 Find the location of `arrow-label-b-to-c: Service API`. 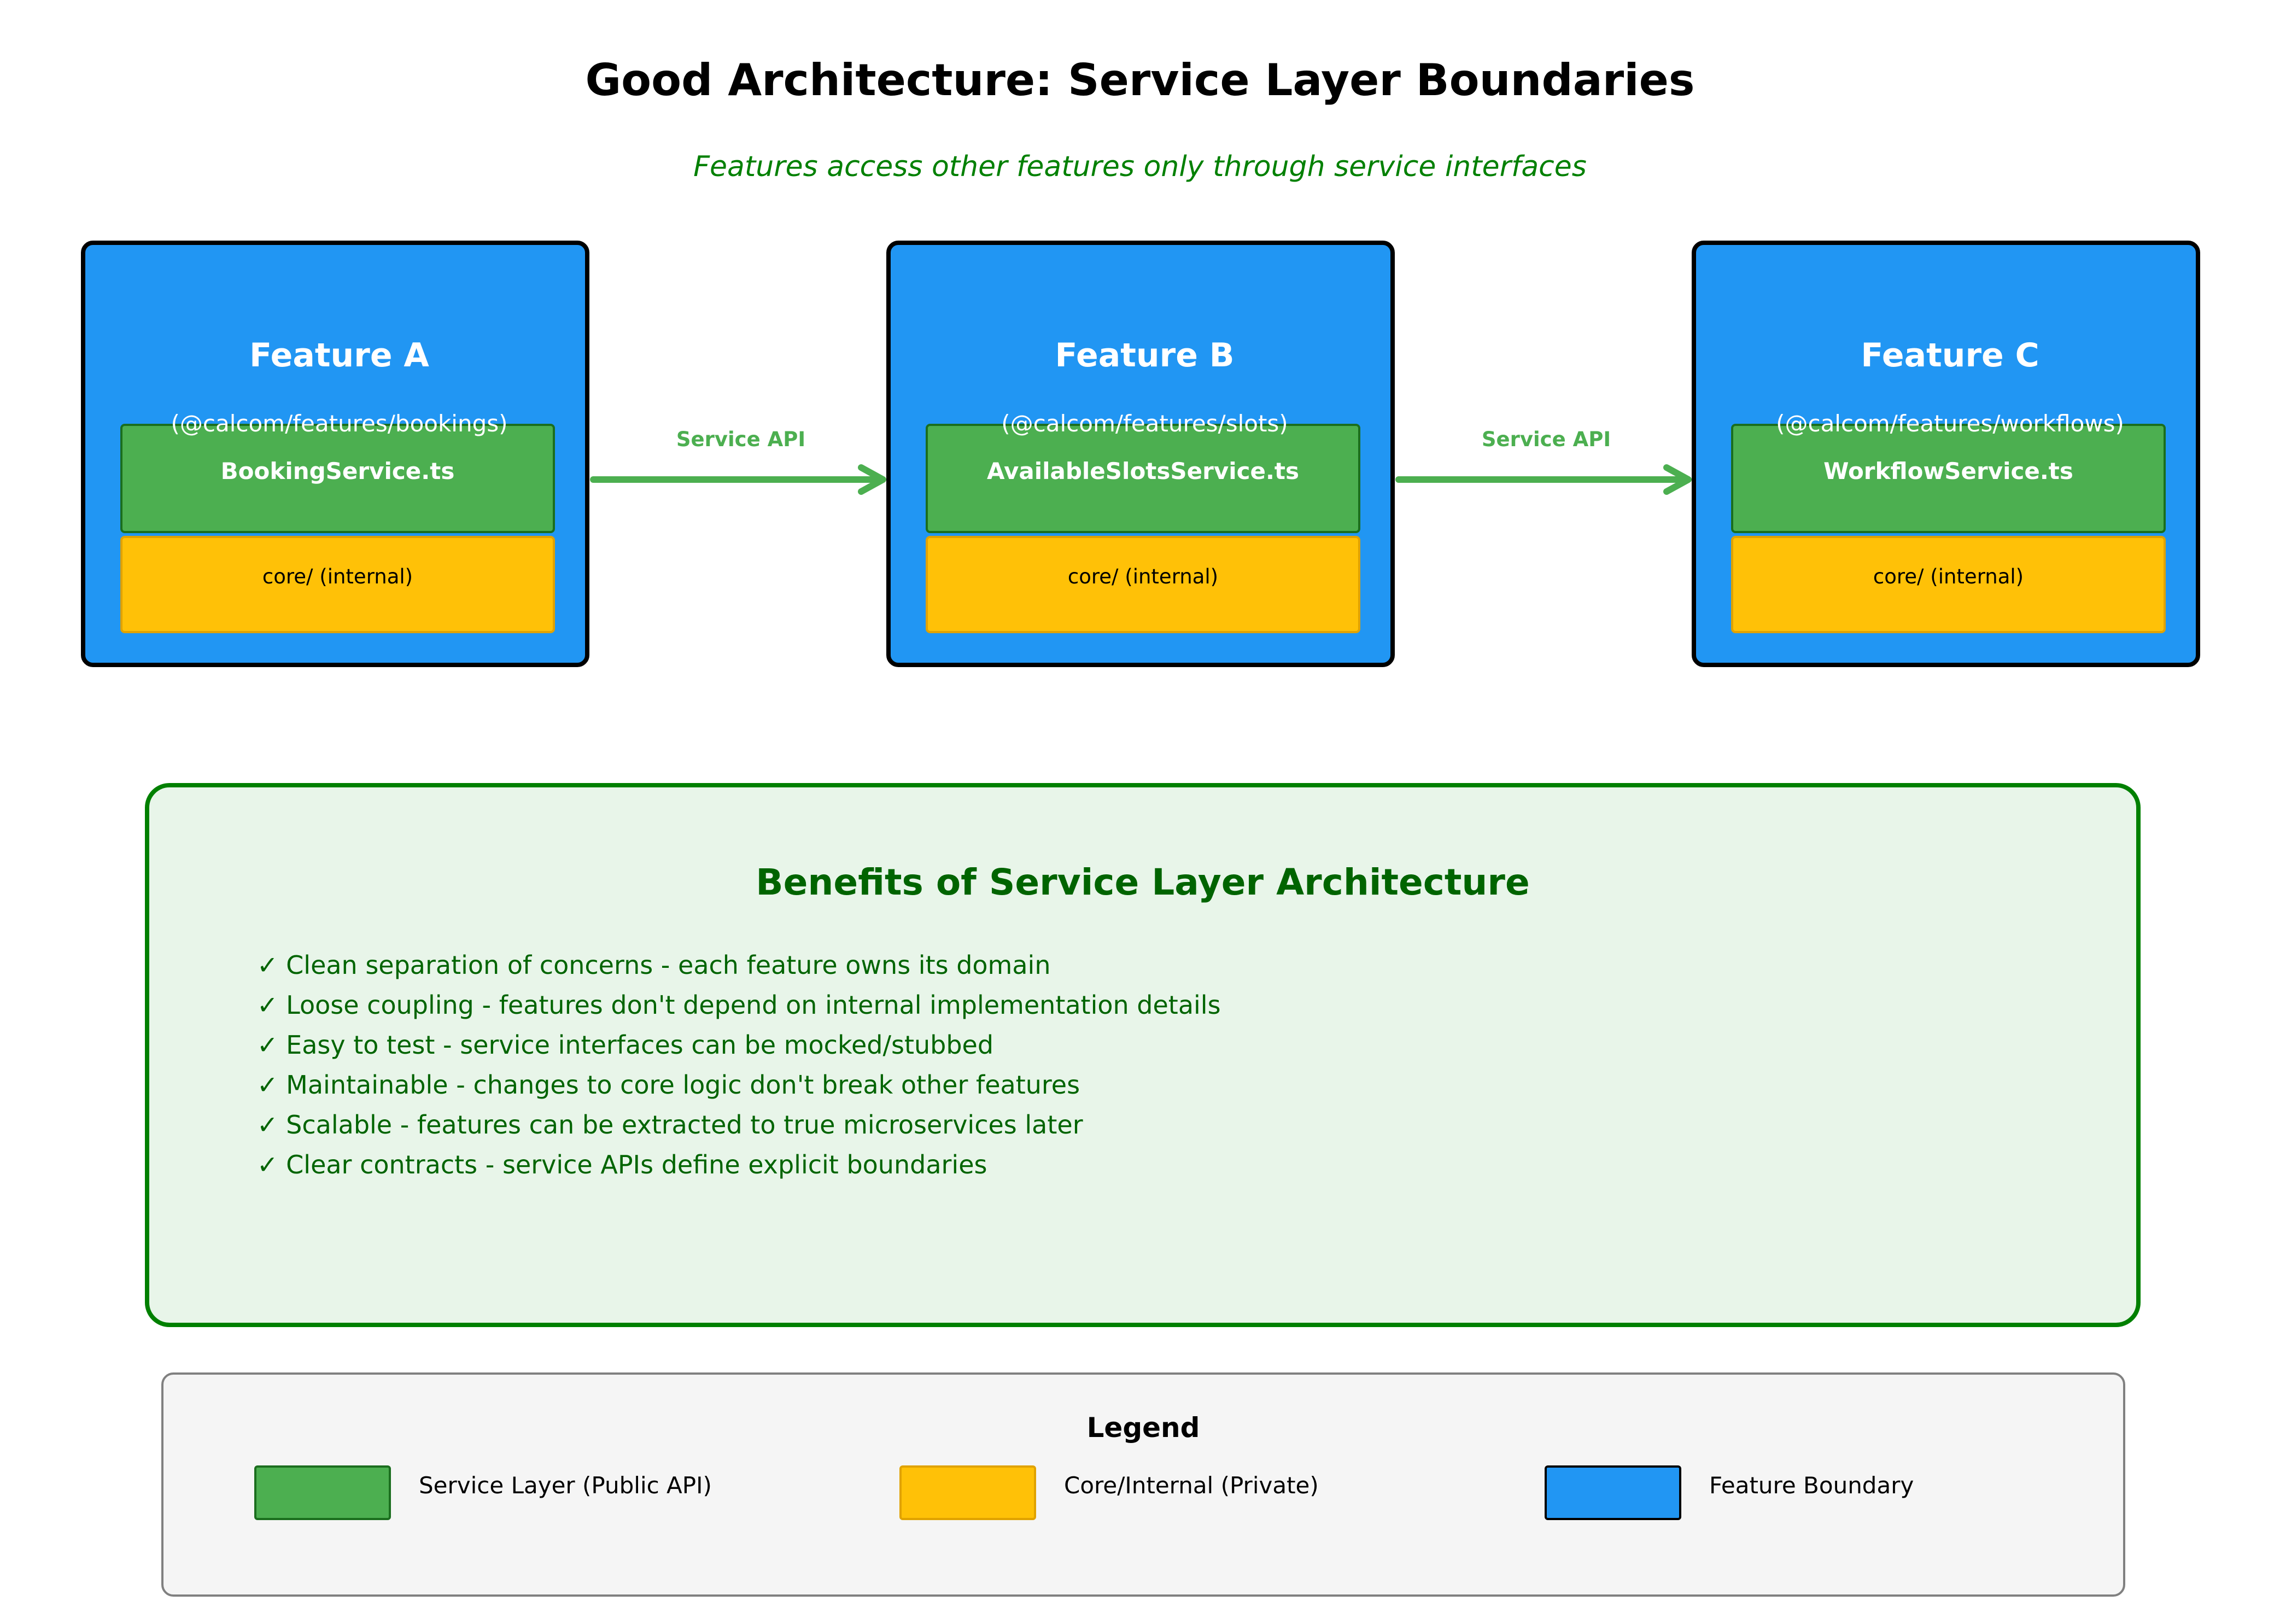

arrow-label-b-to-c: Service API is located at coordinates (1546, 440).